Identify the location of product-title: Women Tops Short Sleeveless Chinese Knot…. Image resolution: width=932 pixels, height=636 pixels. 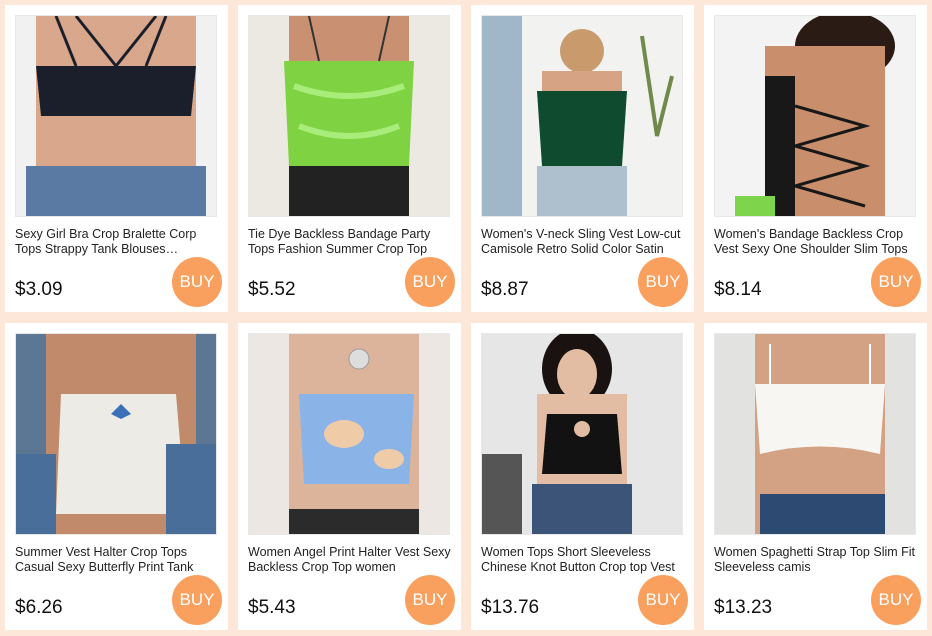
(583, 560).